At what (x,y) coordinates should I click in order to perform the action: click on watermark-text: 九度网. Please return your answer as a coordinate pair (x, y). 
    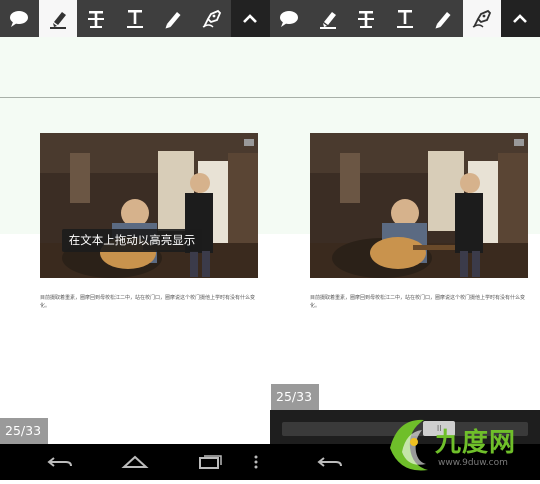
    Looking at the image, I should click on (476, 443).